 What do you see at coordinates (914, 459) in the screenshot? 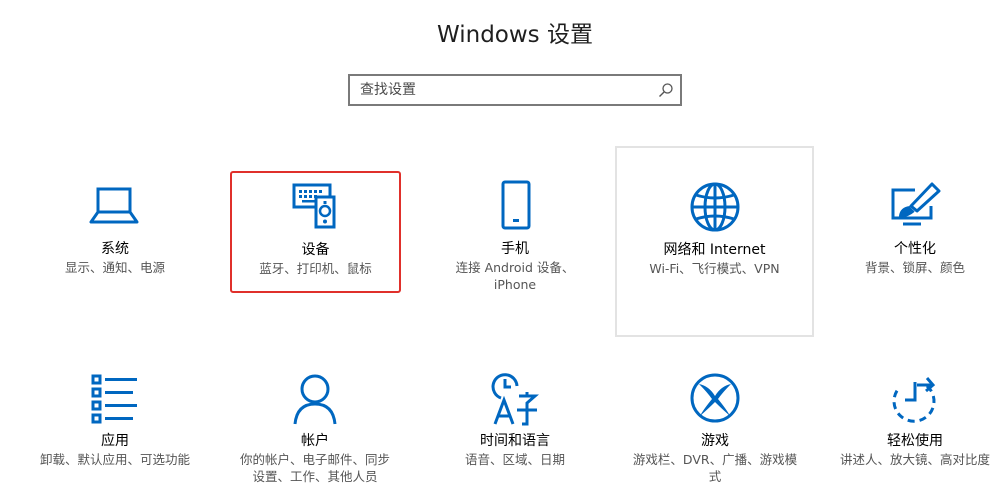
I see `tile-description: 讲述人、放大镜、高对比度` at bounding box center [914, 459].